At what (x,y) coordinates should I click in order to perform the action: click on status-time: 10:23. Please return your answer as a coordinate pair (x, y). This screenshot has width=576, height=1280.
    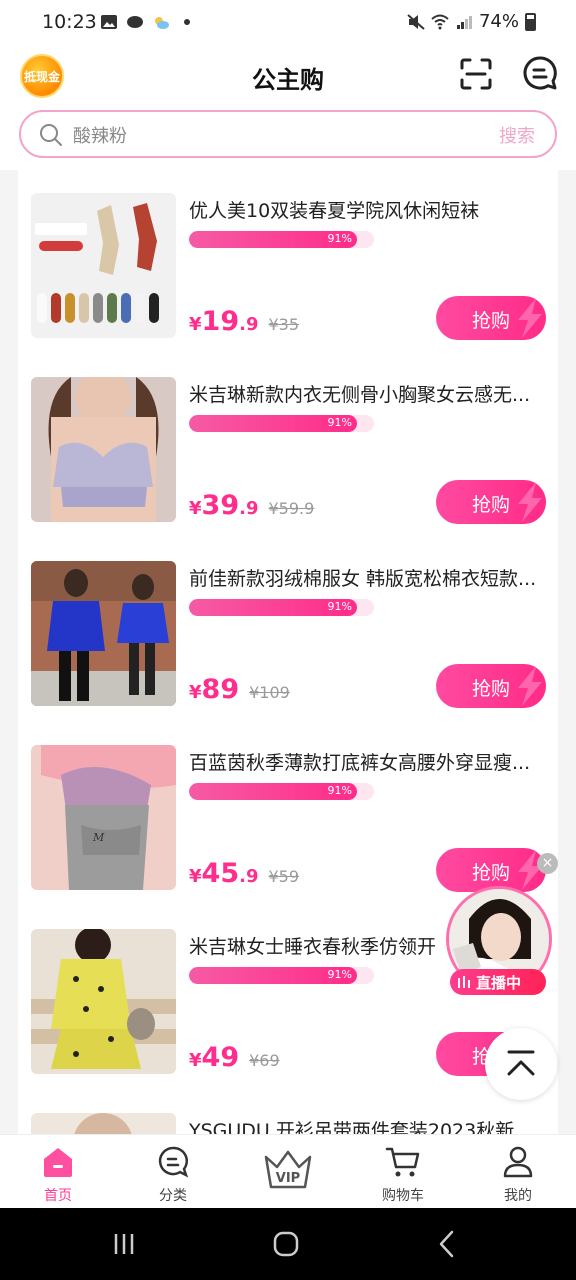
    Looking at the image, I should click on (69, 22).